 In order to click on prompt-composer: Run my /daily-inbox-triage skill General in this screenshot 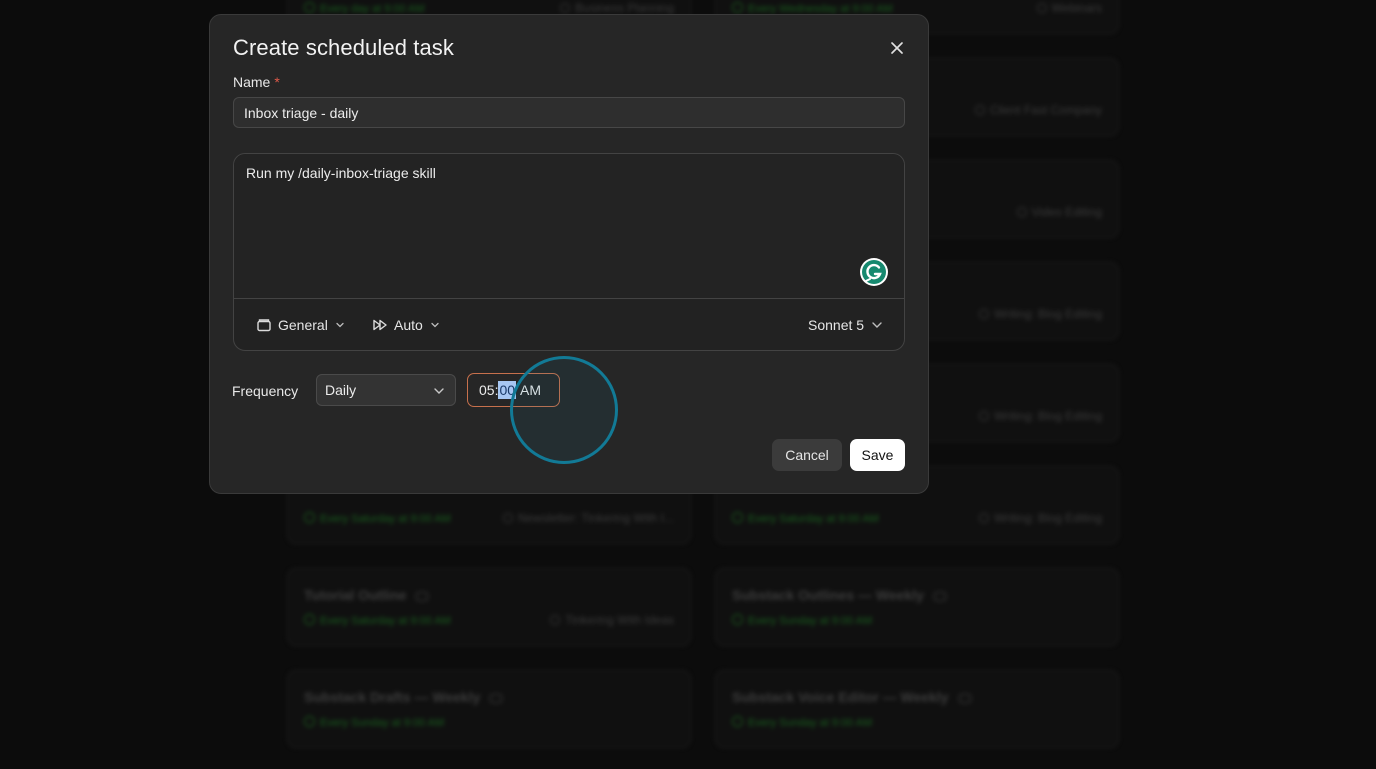, I will do `click(569, 252)`.